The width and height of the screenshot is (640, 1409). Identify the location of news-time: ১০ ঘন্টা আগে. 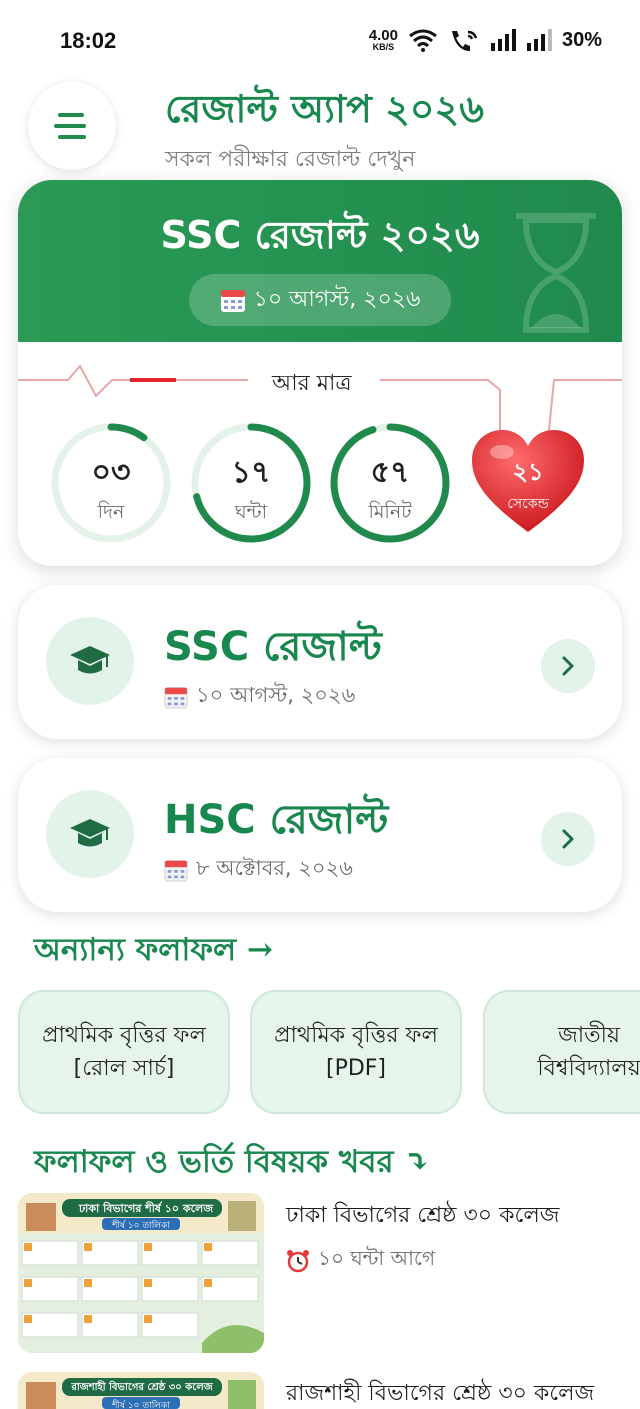
(377, 1258).